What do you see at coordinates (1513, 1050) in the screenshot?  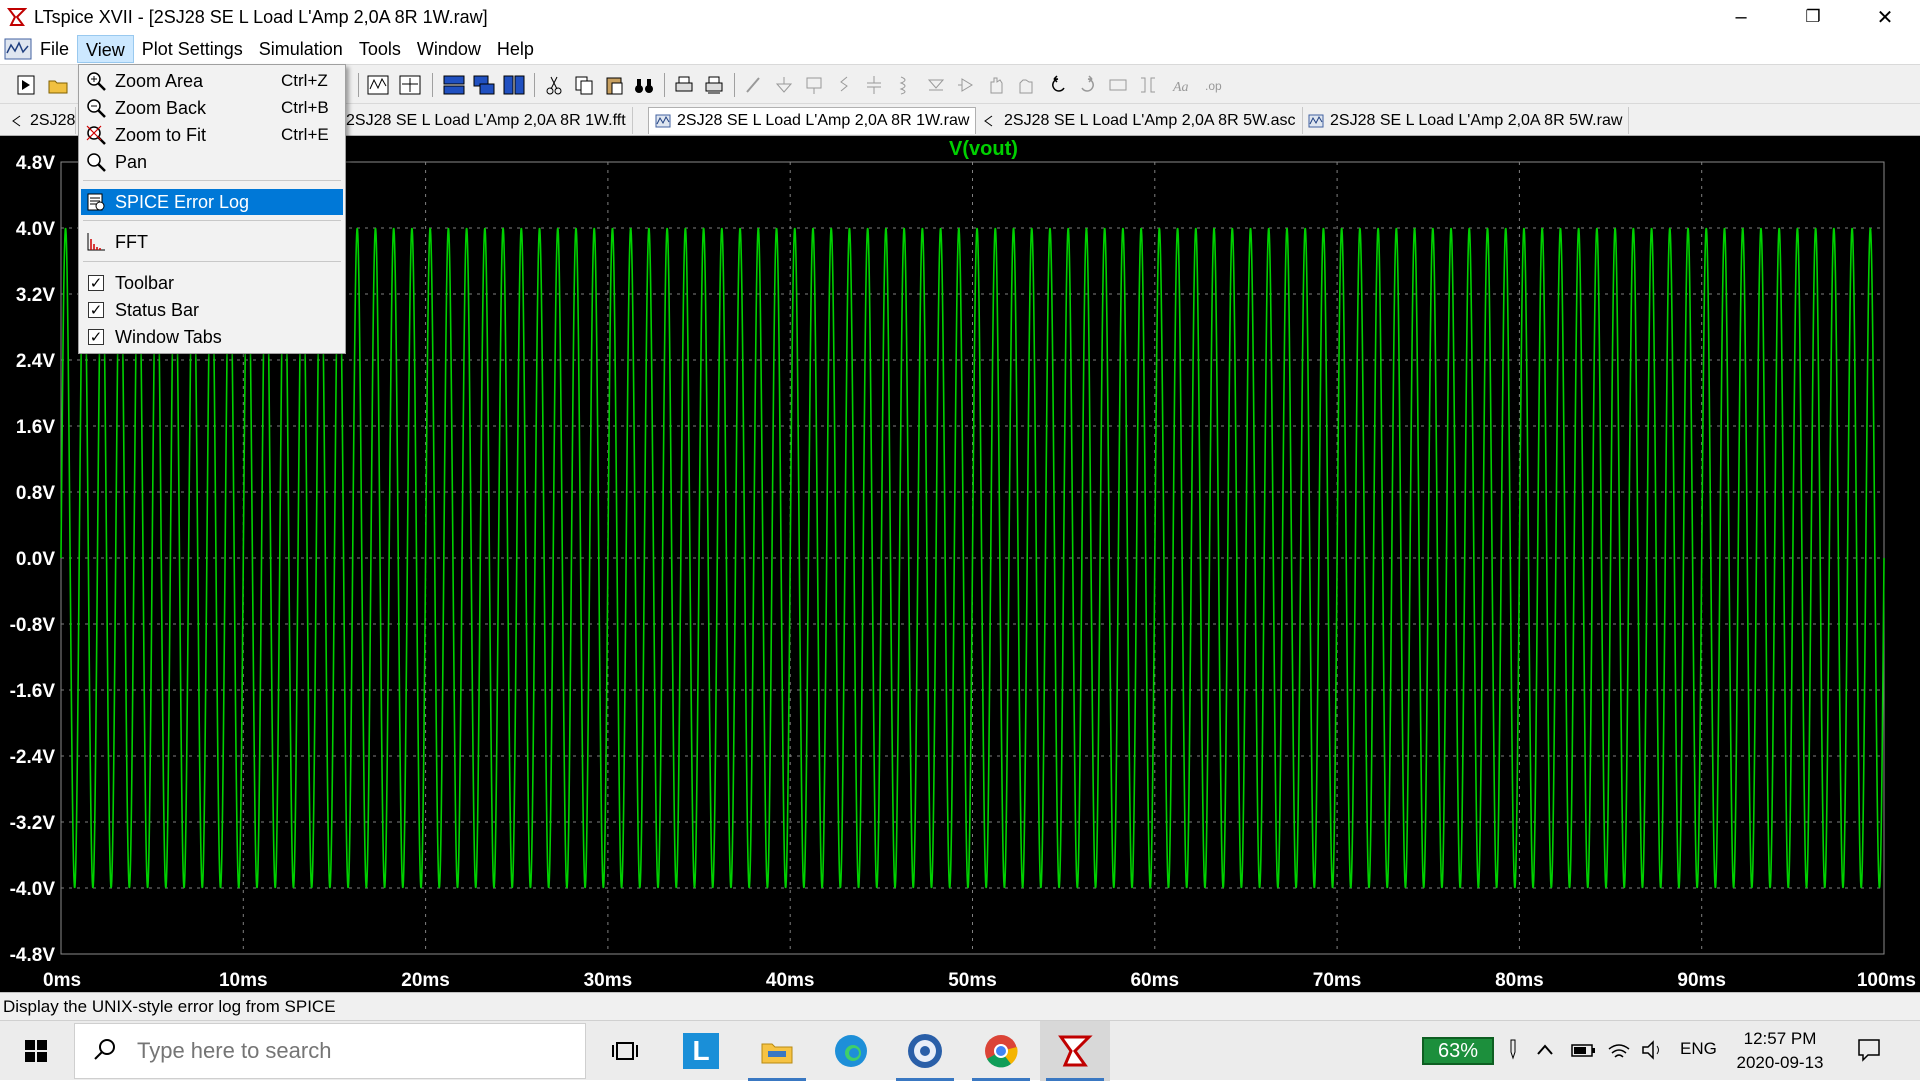 I see `pen-icon` at bounding box center [1513, 1050].